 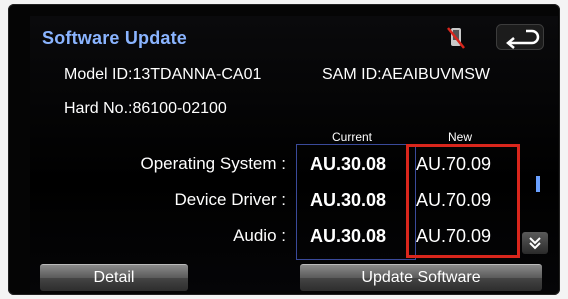 I want to click on row-new-audio: AU.70.09, so click(x=454, y=236).